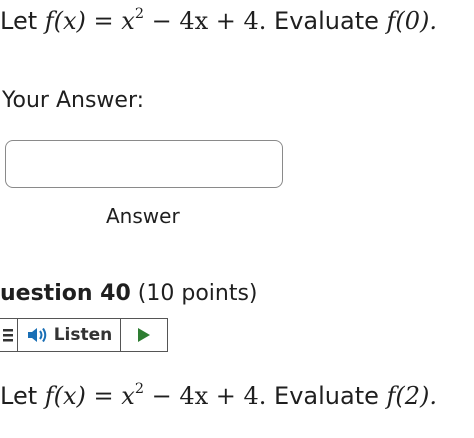 This screenshot has height=438, width=474. What do you see at coordinates (412, 21) in the screenshot?
I see `question-39-target: f(0).` at bounding box center [412, 21].